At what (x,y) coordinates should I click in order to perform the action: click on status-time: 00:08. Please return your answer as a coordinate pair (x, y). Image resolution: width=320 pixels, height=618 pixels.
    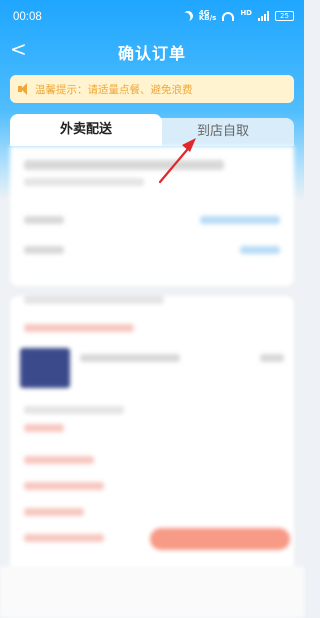
    Looking at the image, I should click on (27, 17).